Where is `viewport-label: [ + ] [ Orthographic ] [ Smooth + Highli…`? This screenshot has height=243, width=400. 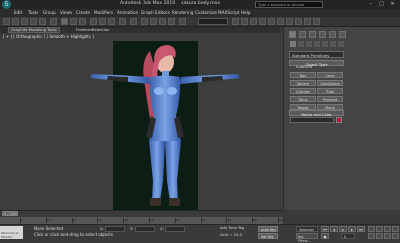 viewport-label: [ + ] [ Orthographic ] [ Smooth + Highli… is located at coordinates (48, 37).